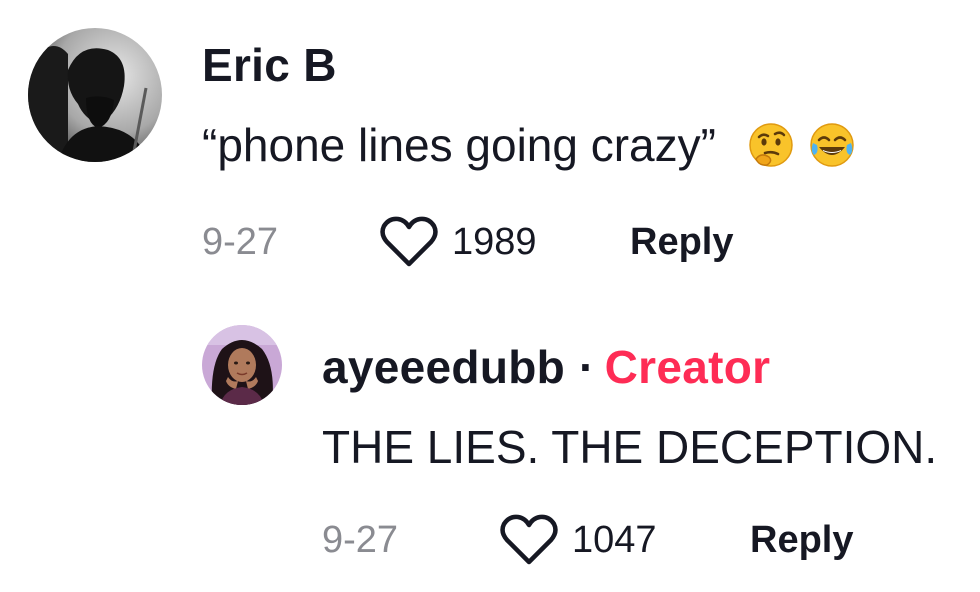  I want to click on reply-header: ayeeedubb · Creator, so click(546, 367).